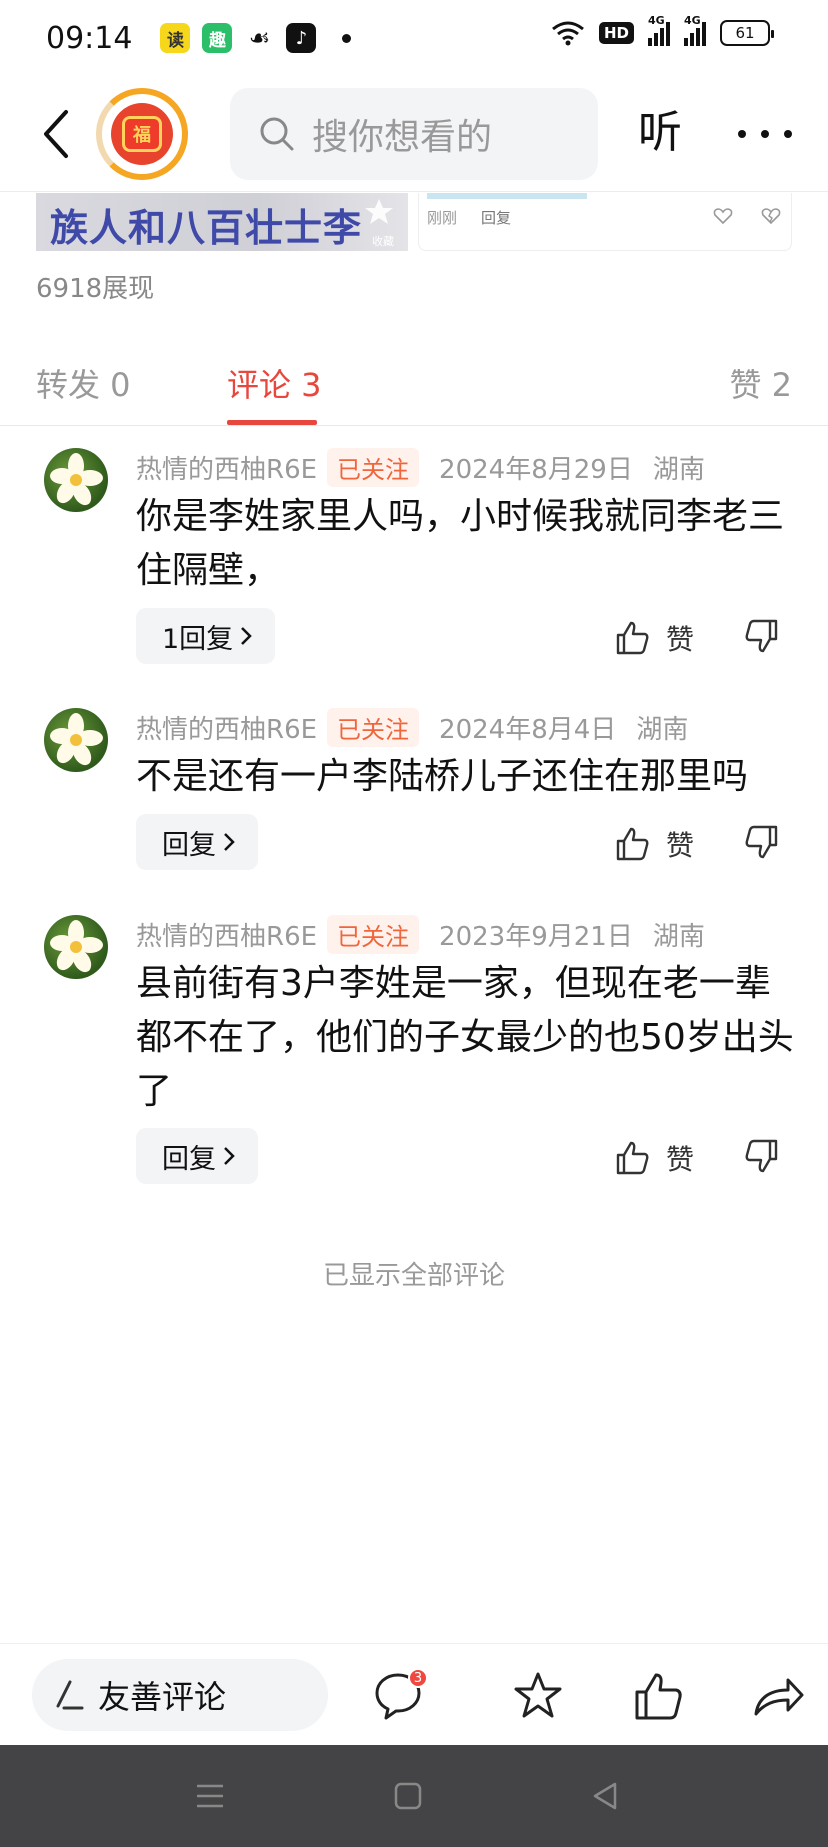 The width and height of the screenshot is (828, 1847). I want to click on status-time: 09:14, so click(89, 38).